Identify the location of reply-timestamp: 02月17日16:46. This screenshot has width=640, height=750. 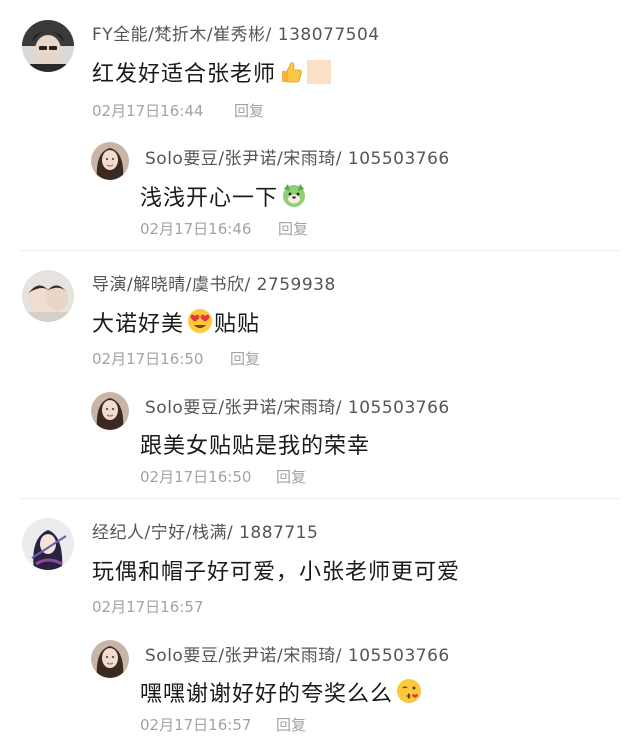
(196, 229).